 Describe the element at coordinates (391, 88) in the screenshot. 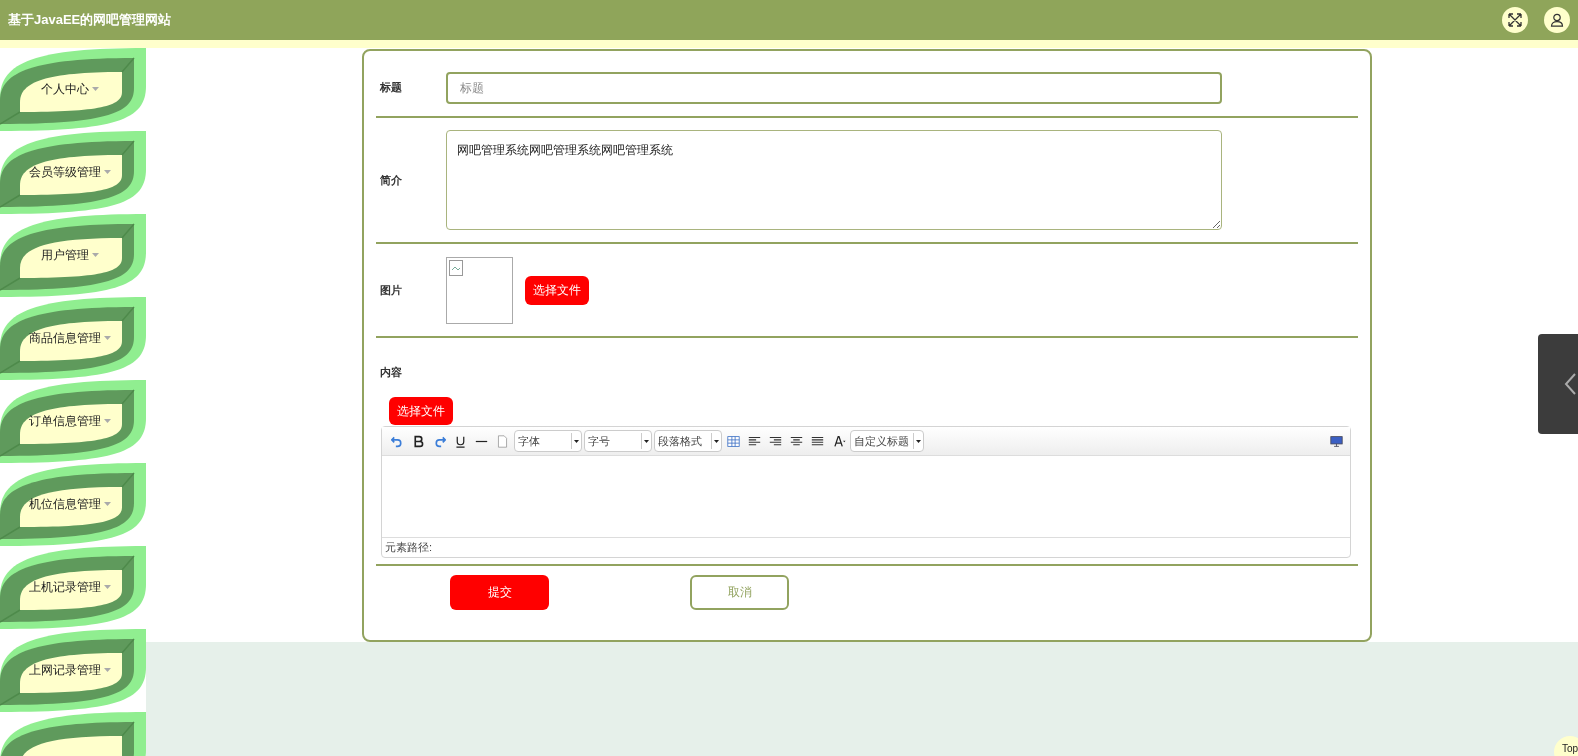

I see `field-label: 标题` at that location.